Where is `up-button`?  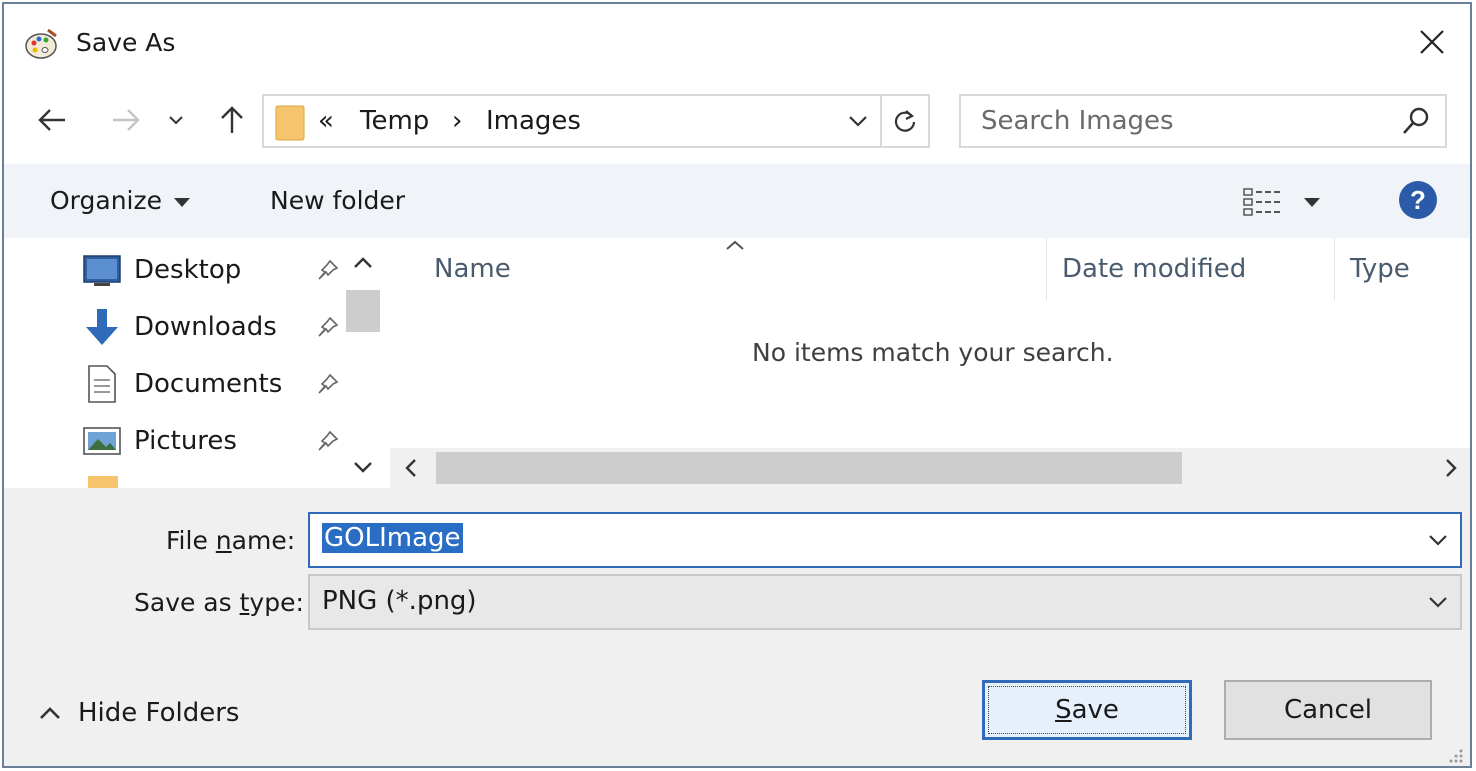 up-button is located at coordinates (232, 120).